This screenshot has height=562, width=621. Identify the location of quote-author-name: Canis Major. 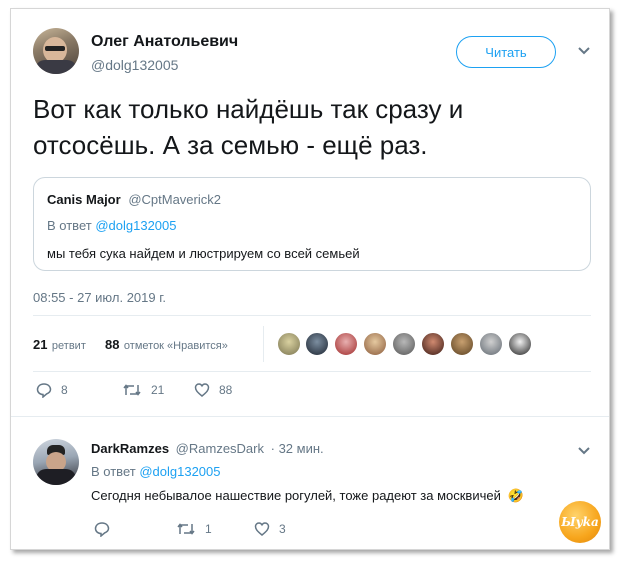
(84, 199).